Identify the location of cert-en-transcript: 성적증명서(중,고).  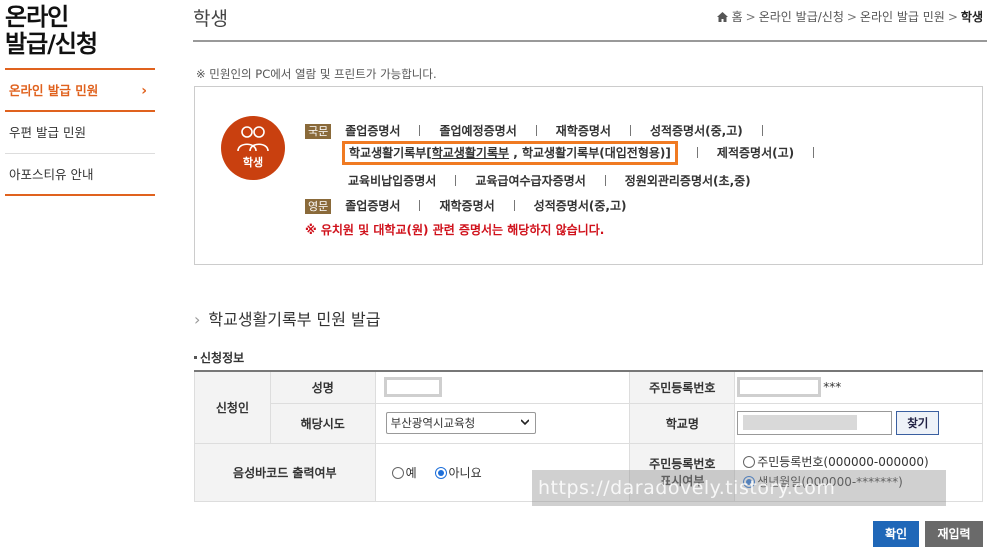
(580, 206).